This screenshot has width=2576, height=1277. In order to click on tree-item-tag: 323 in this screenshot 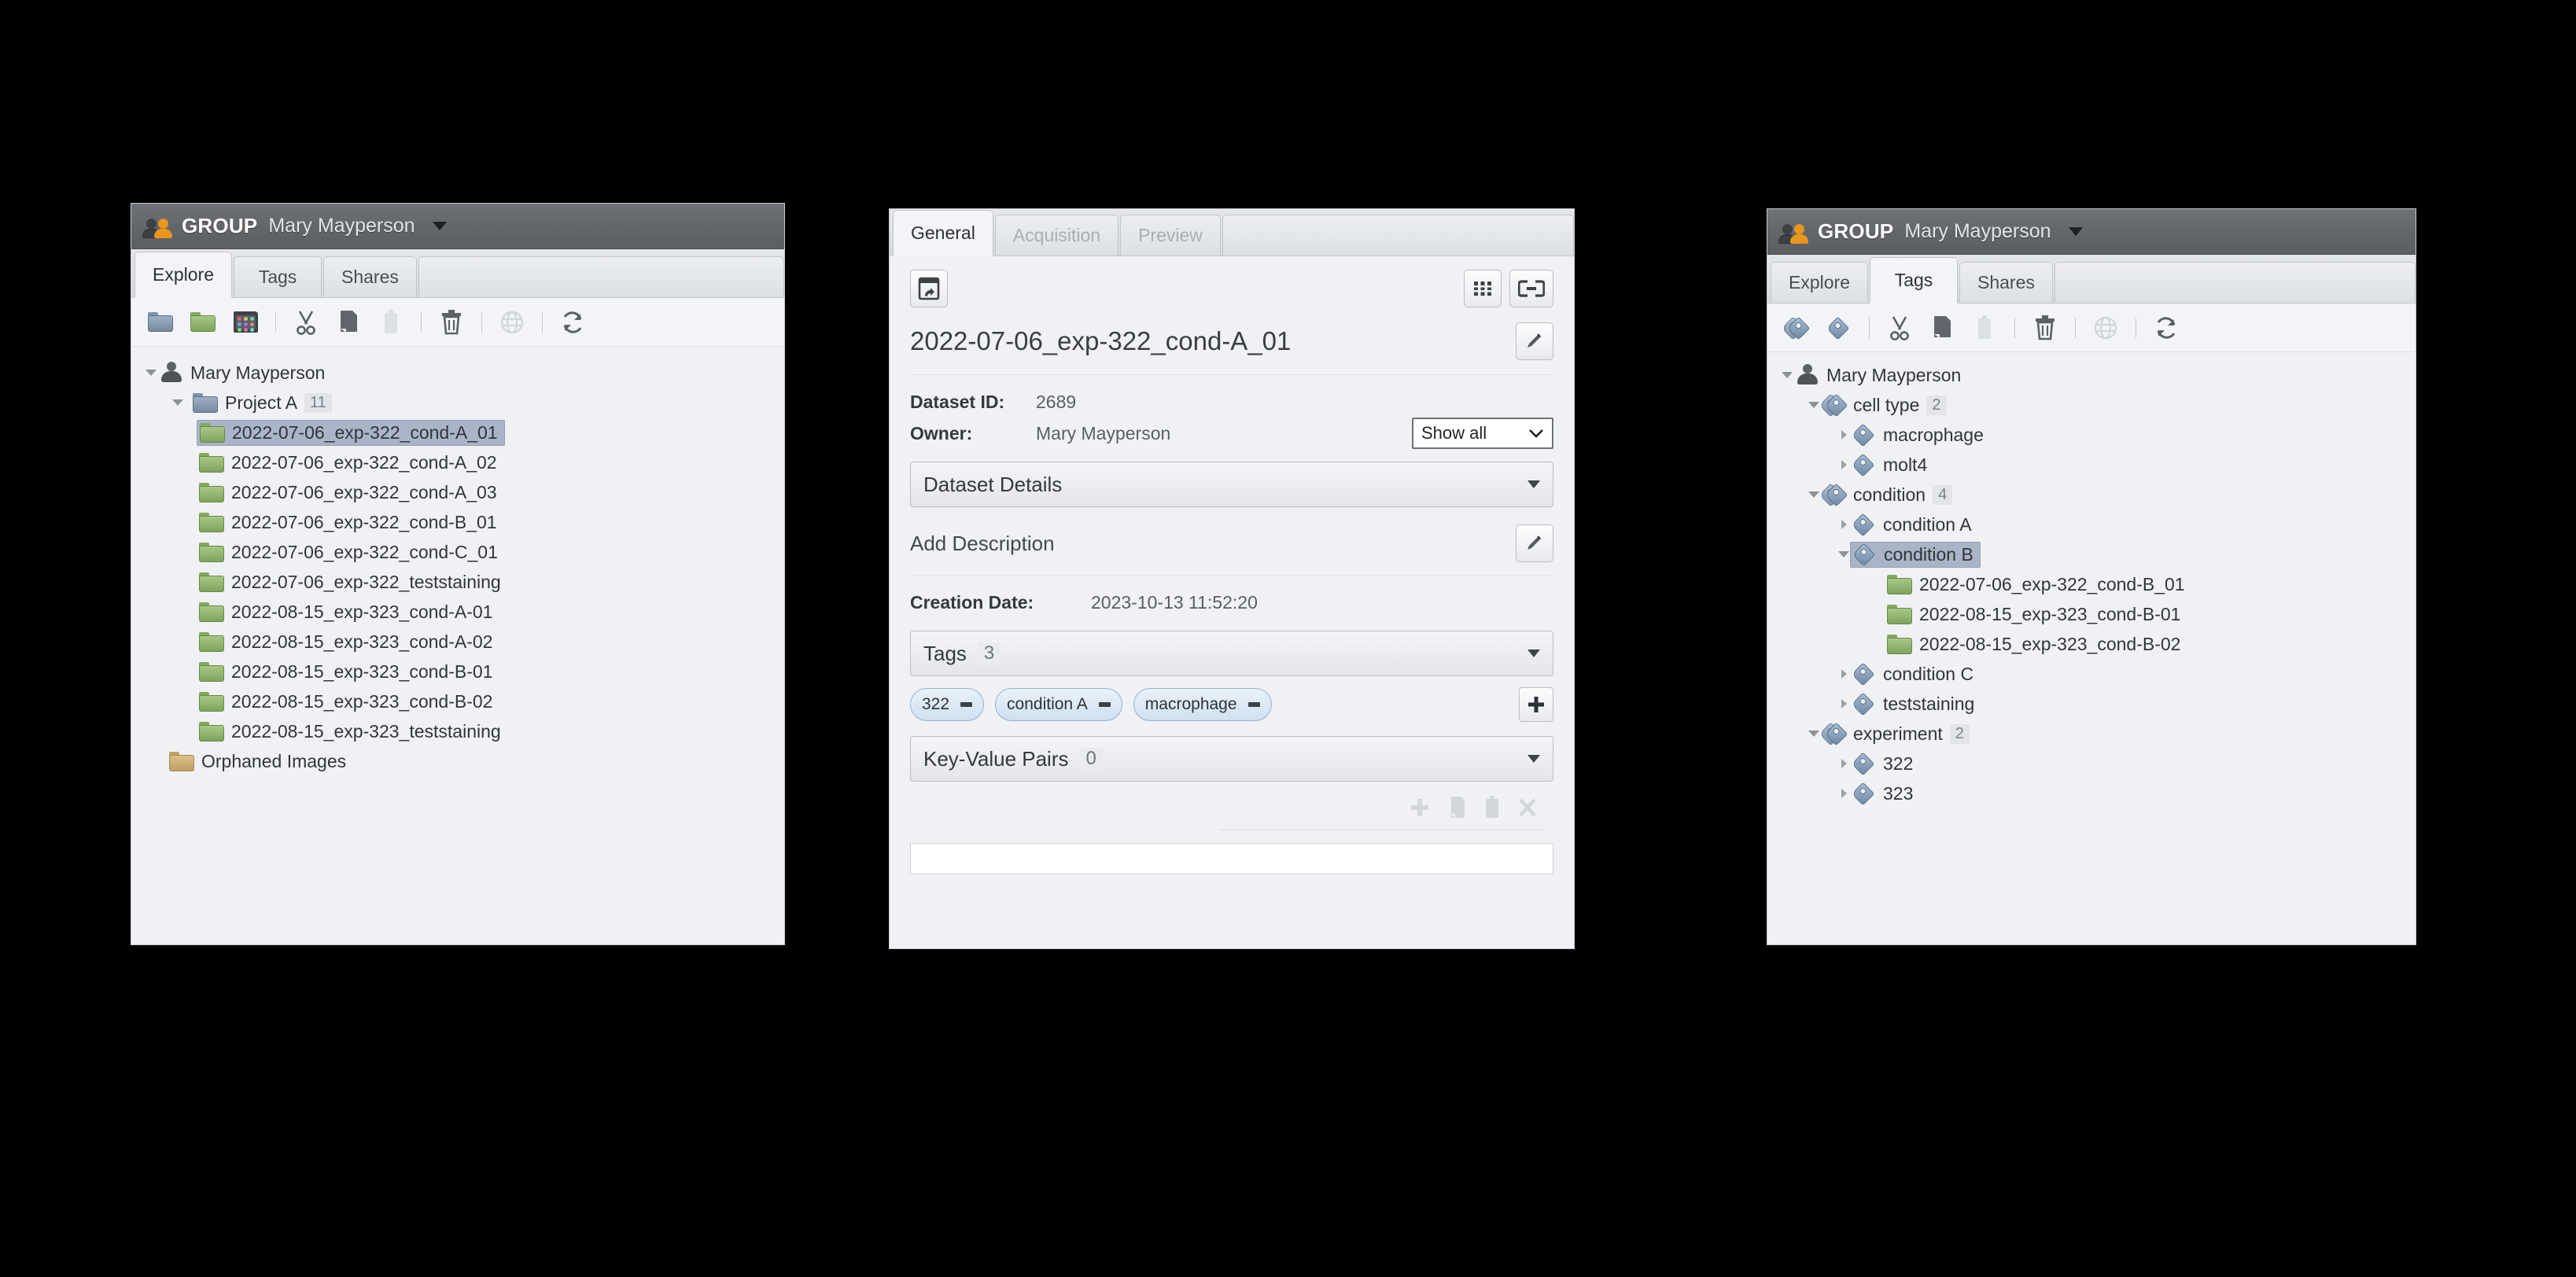, I will do `click(2091, 793)`.